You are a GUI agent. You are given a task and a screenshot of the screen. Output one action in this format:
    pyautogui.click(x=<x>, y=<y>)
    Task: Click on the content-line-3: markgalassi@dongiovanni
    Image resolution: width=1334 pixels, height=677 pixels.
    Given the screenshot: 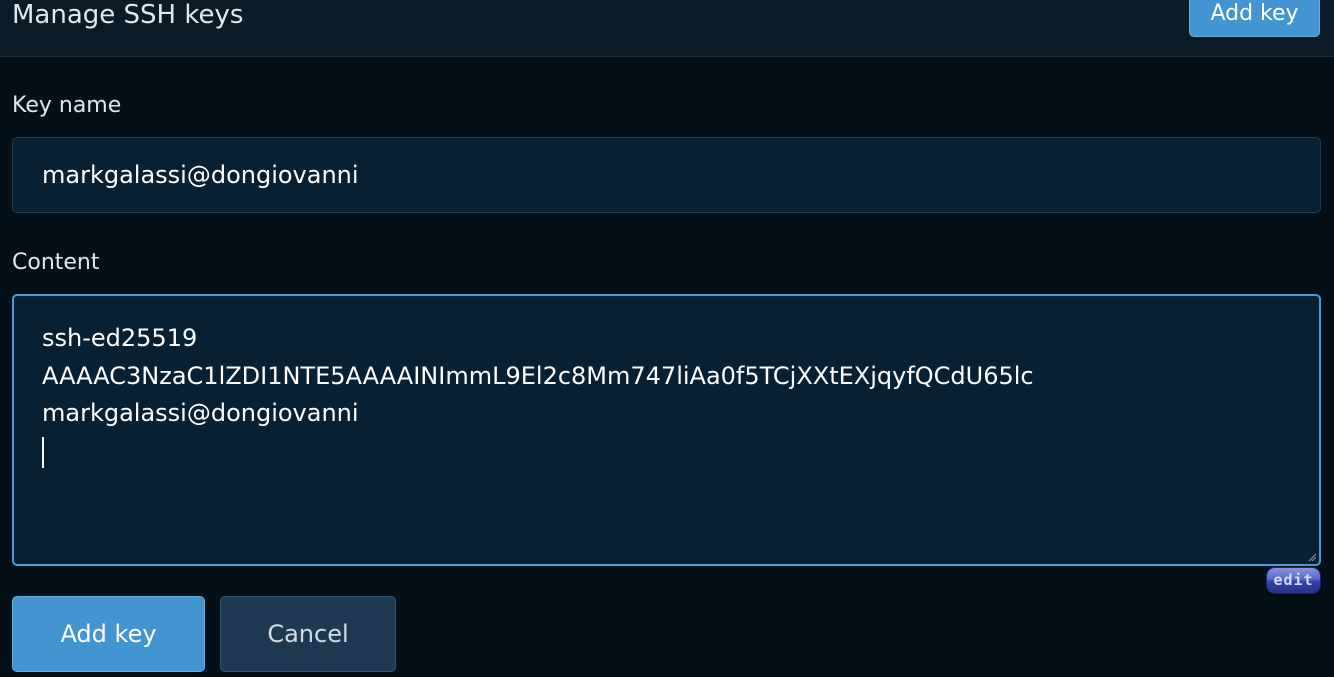 What is the action you would take?
    pyautogui.click(x=200, y=413)
    